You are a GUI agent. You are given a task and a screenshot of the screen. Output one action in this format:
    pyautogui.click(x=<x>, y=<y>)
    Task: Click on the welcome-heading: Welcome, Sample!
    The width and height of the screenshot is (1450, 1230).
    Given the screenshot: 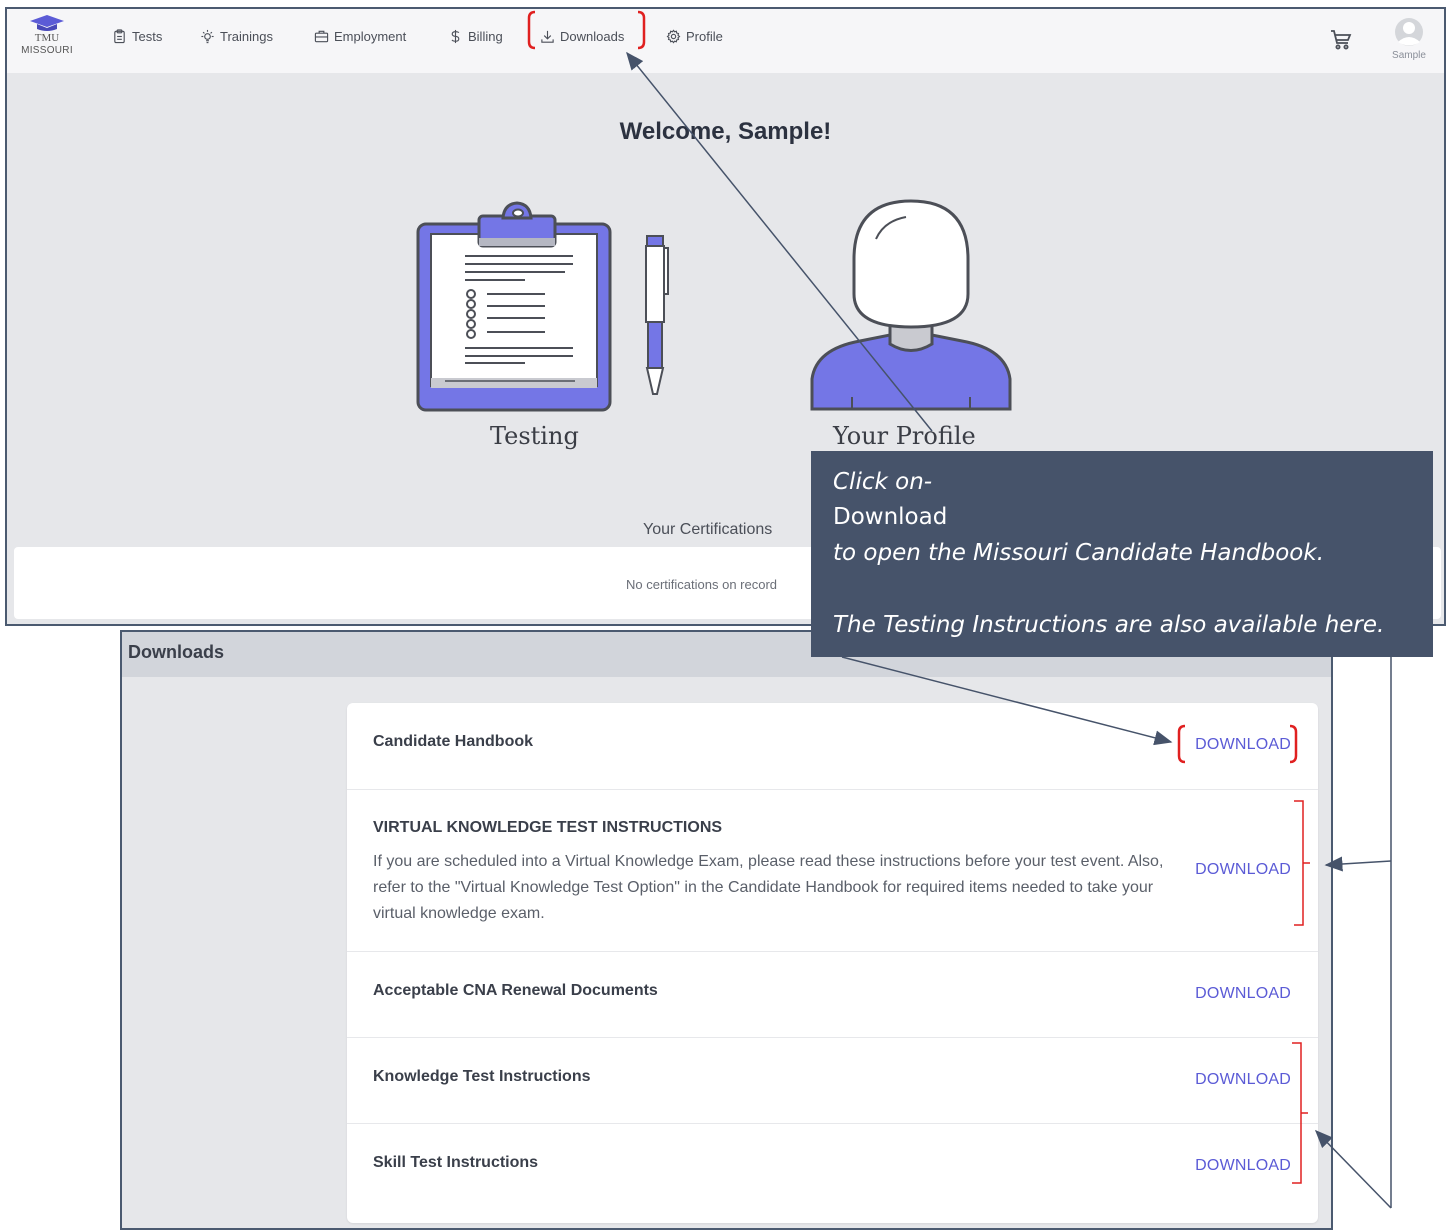 What is the action you would take?
    pyautogui.click(x=725, y=131)
    